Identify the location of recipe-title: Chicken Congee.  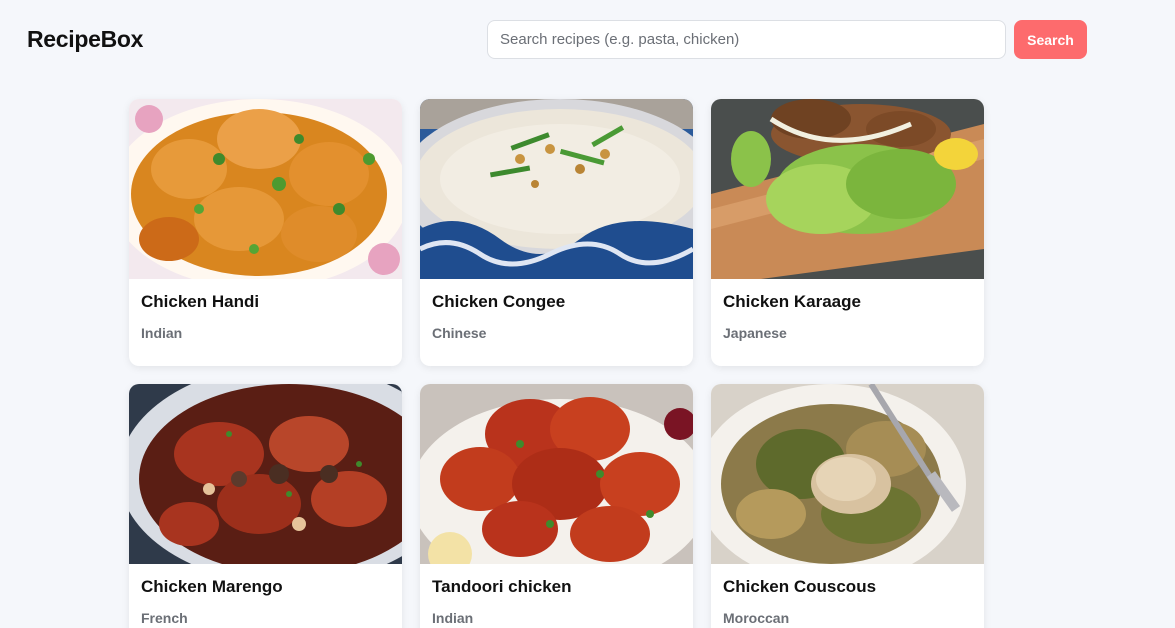
(556, 299).